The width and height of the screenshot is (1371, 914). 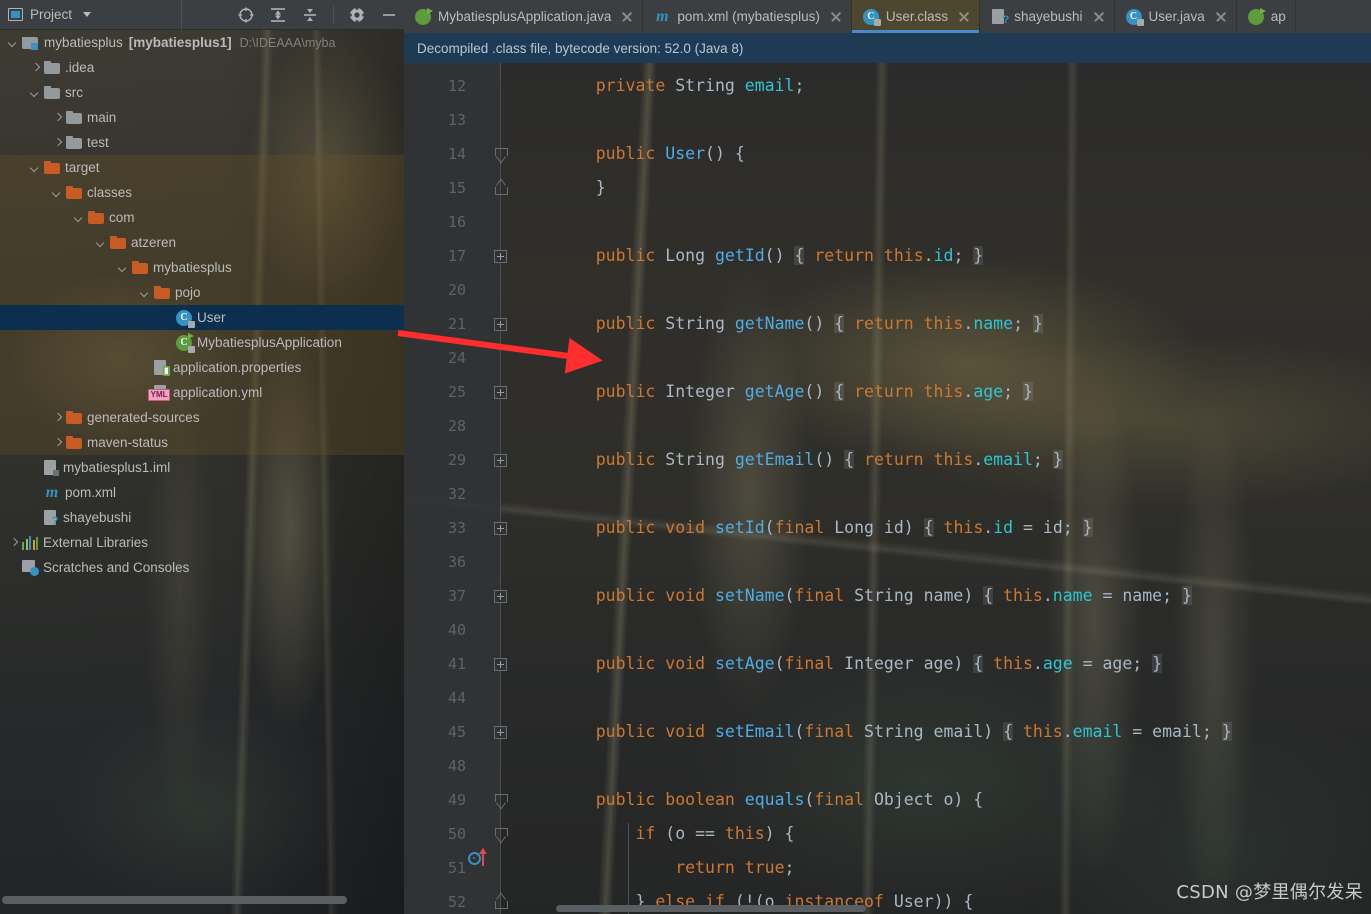 What do you see at coordinates (202, 117) in the screenshot?
I see `tree-item: main` at bounding box center [202, 117].